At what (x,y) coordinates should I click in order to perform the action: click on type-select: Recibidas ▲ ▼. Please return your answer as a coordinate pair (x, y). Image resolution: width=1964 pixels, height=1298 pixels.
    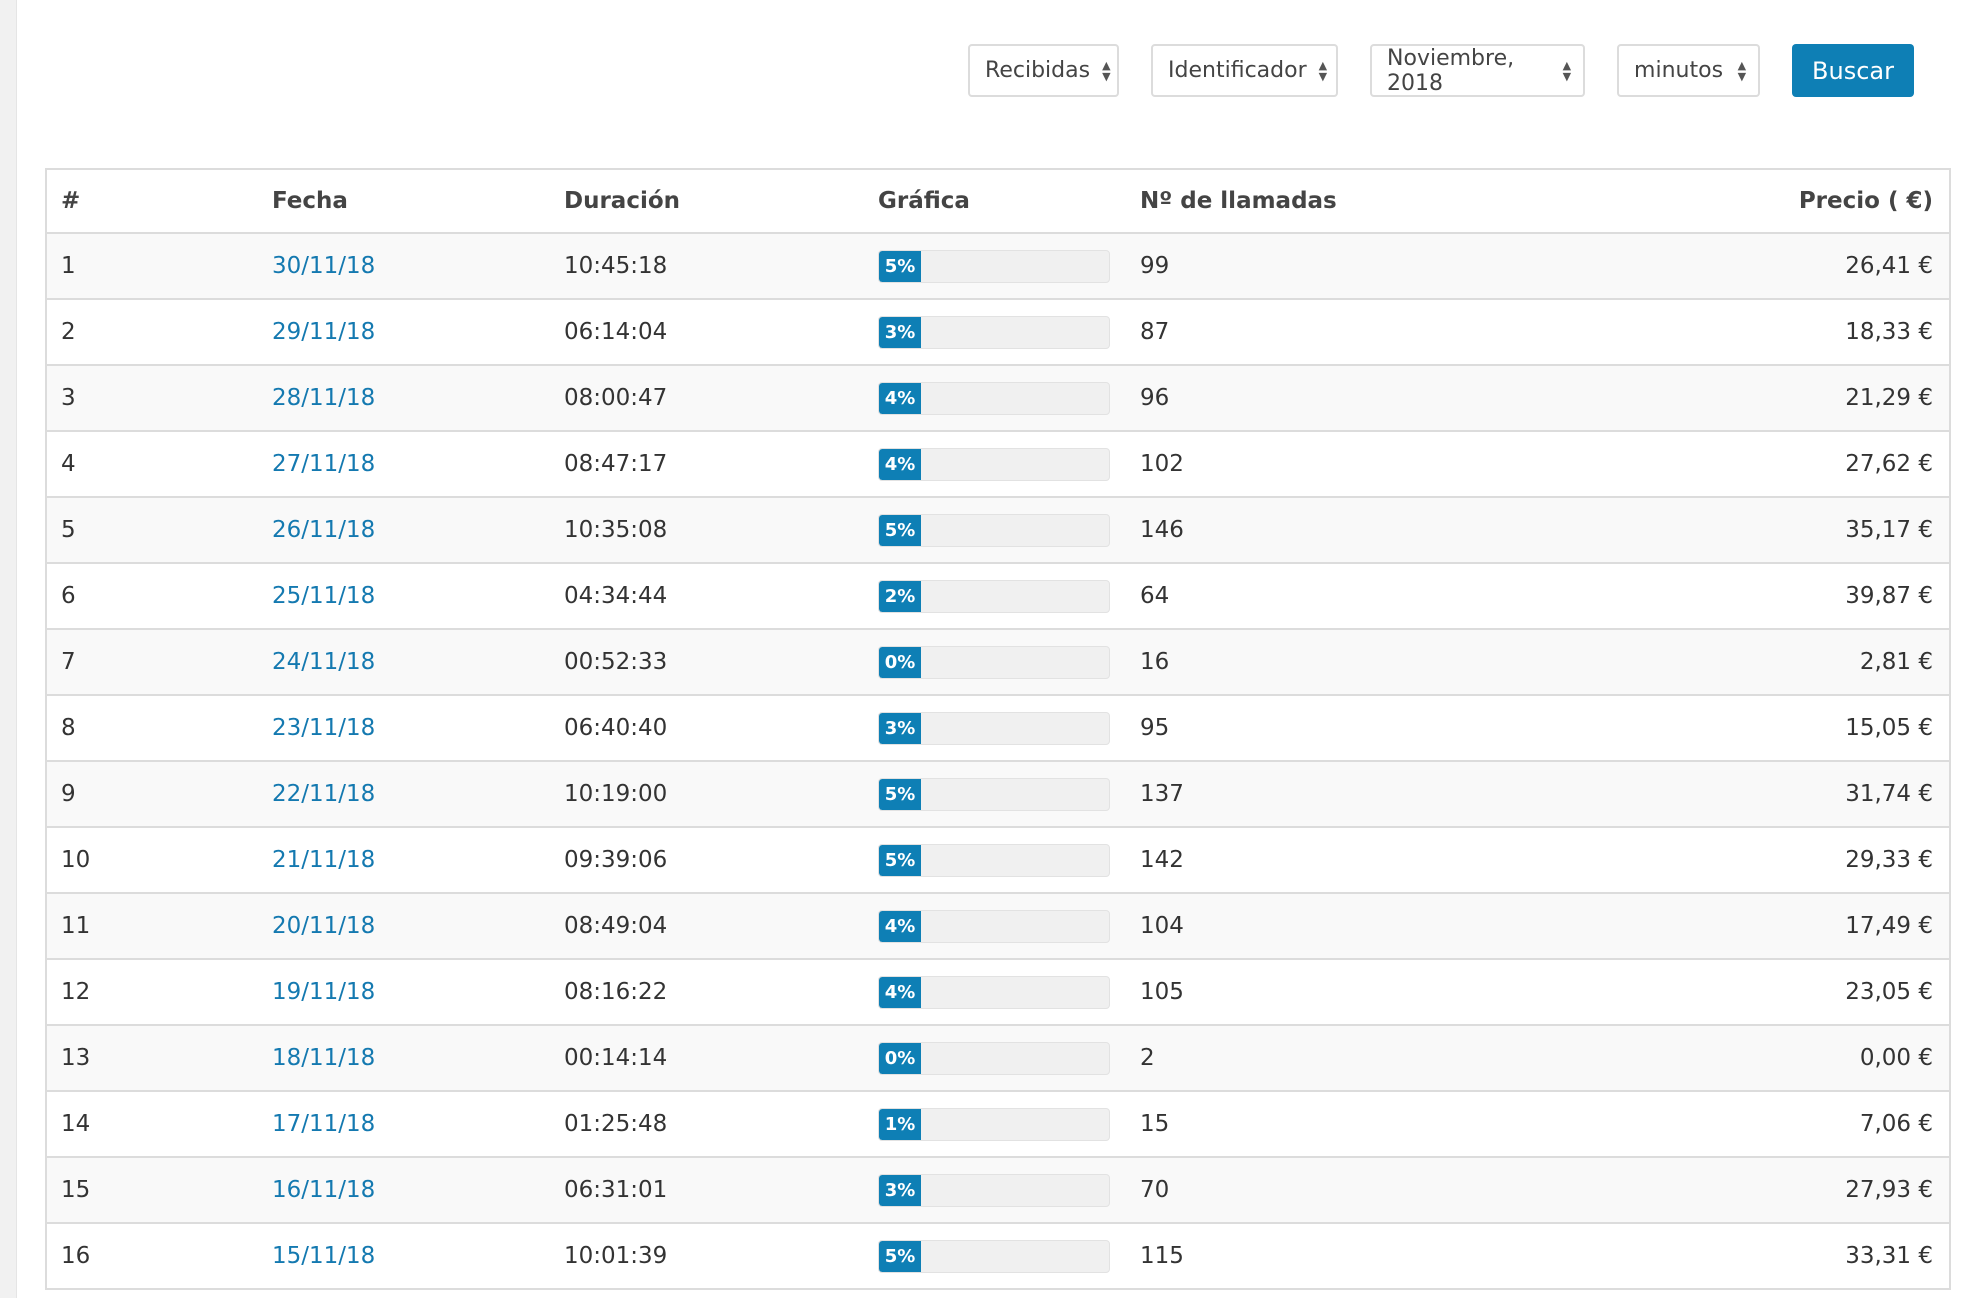
    Looking at the image, I should click on (1044, 70).